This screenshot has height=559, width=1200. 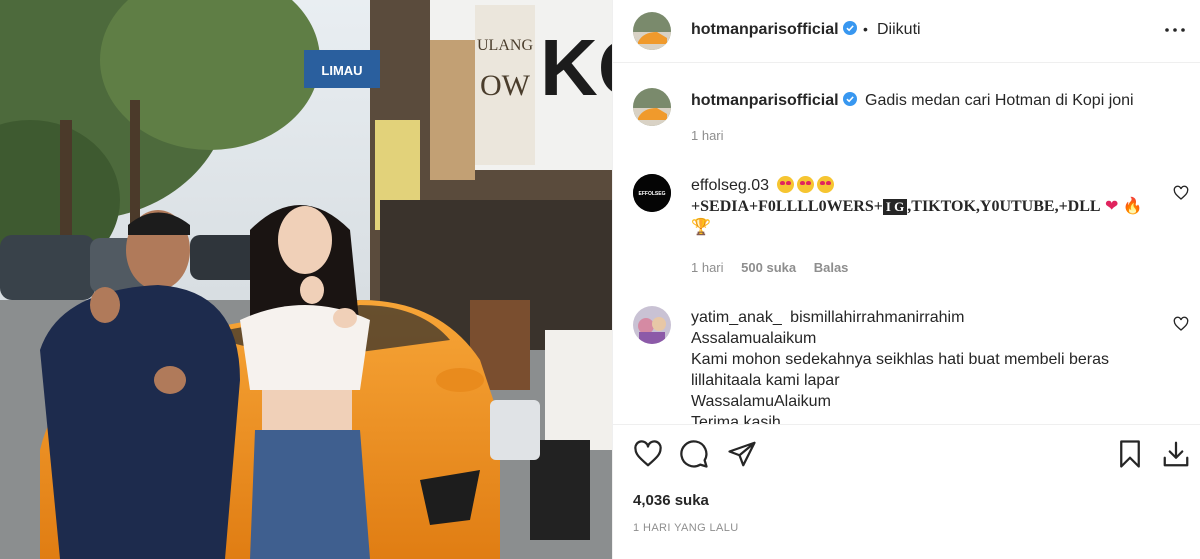 What do you see at coordinates (768, 267) in the screenshot?
I see `comment-likes: 500 suka` at bounding box center [768, 267].